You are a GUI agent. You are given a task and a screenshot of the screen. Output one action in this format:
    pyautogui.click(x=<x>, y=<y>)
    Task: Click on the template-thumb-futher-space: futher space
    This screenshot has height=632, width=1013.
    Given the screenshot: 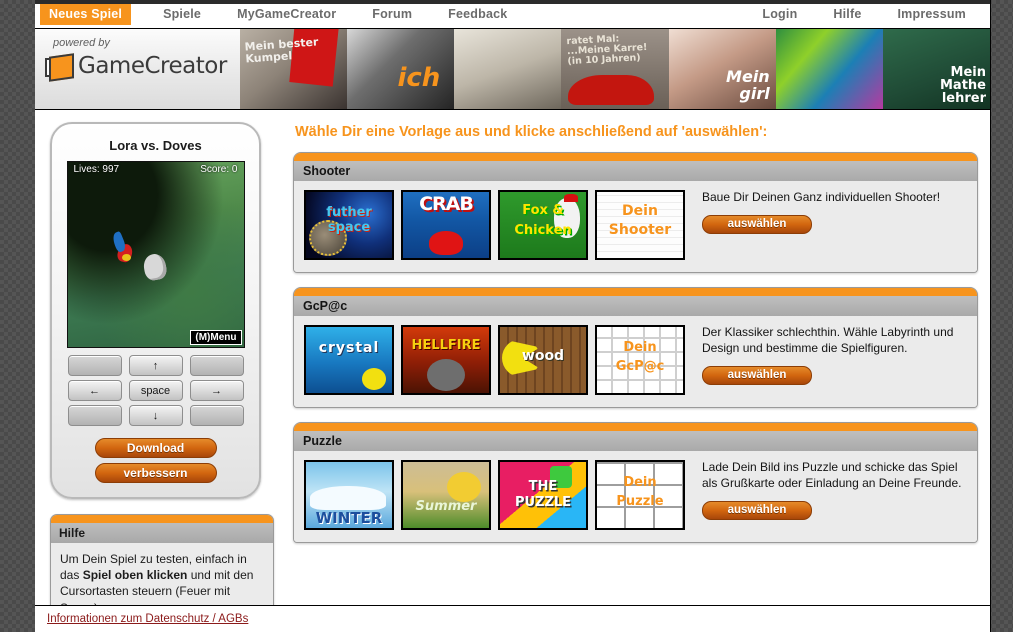 What is the action you would take?
    pyautogui.click(x=349, y=225)
    